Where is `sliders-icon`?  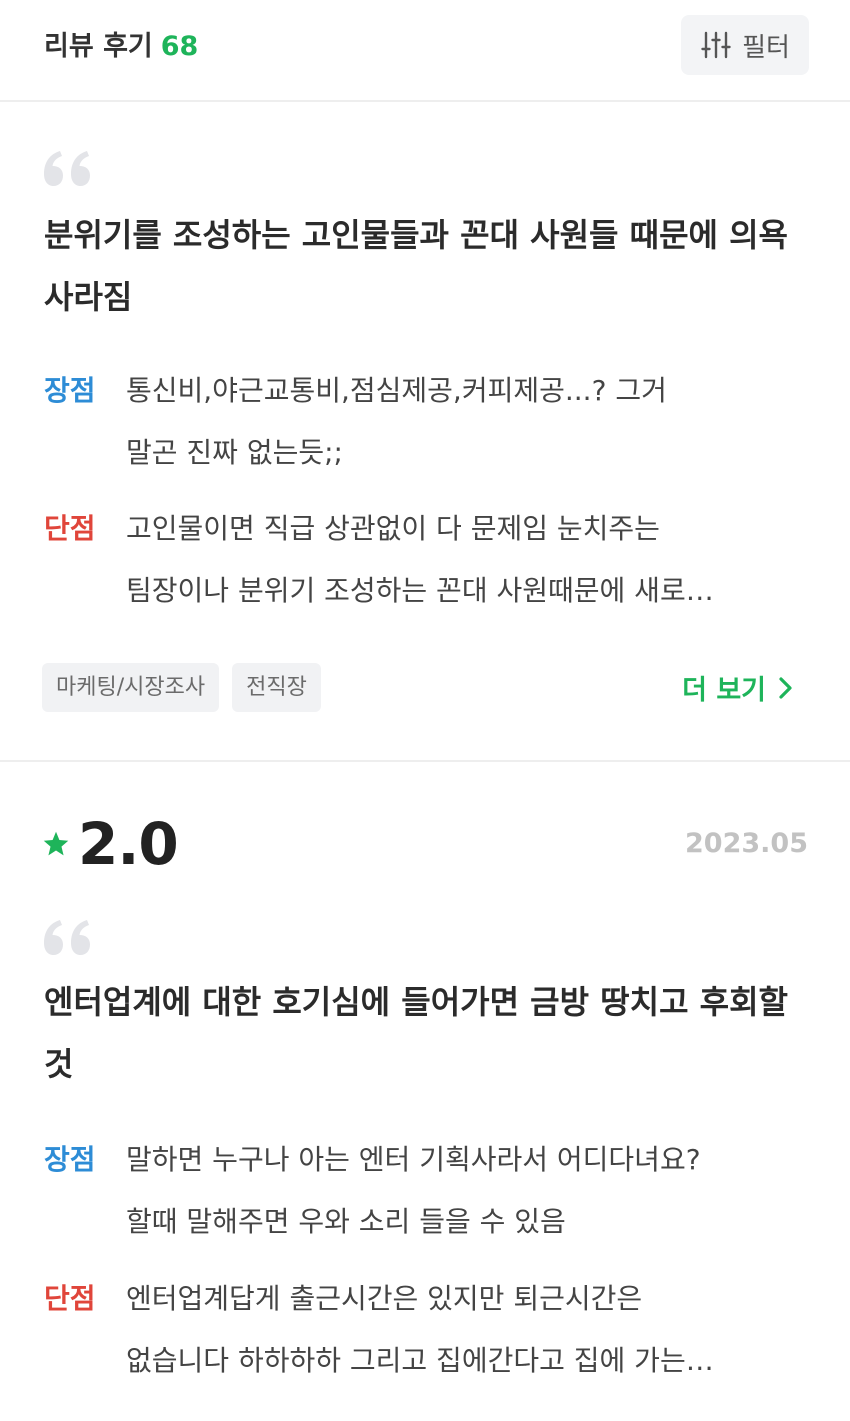
sliders-icon is located at coordinates (716, 45).